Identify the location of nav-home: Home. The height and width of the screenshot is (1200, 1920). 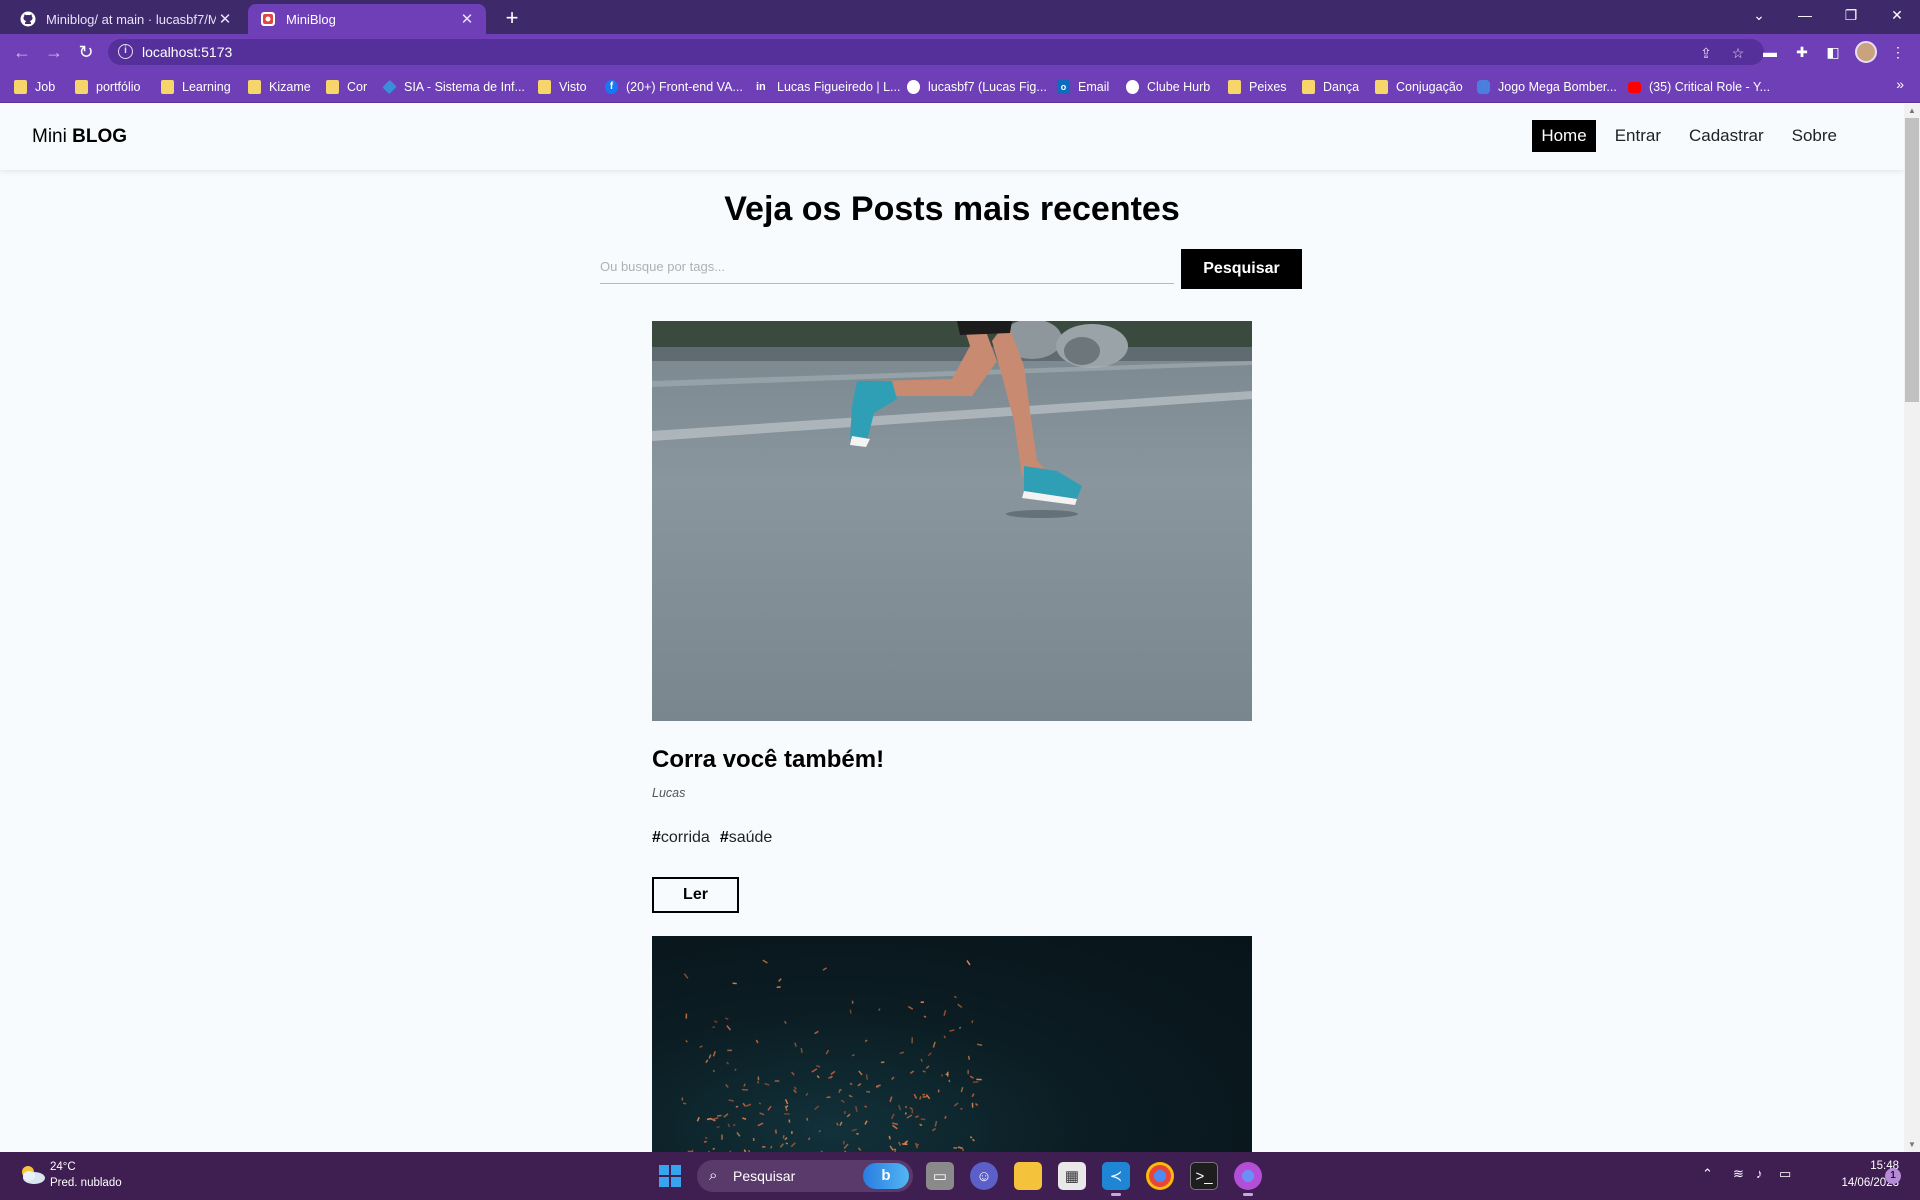
(1564, 136).